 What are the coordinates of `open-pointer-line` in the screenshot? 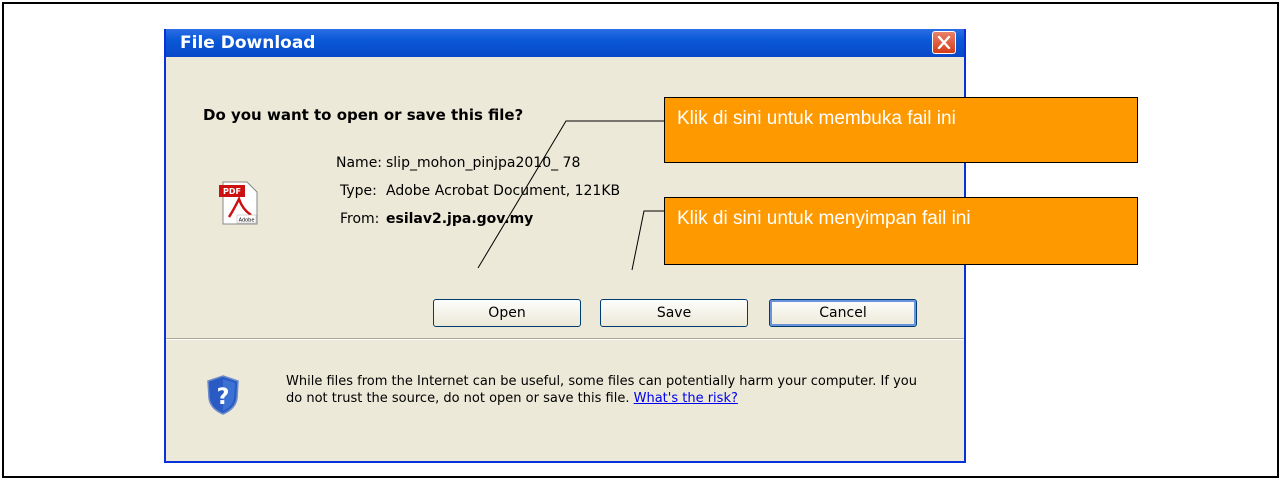 It's located at (570, 194).